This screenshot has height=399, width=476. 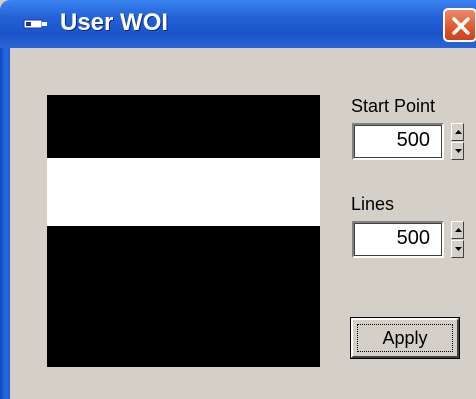 I want to click on window-frame-left, so click(x=5, y=223).